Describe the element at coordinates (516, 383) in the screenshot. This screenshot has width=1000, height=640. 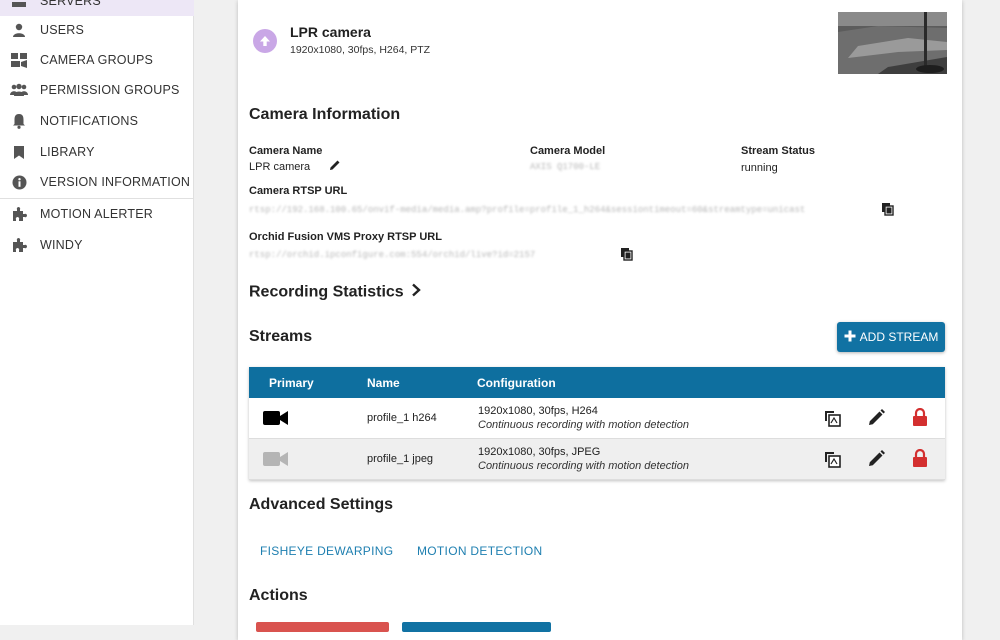
I see `column-configuration: Configuration` at that location.